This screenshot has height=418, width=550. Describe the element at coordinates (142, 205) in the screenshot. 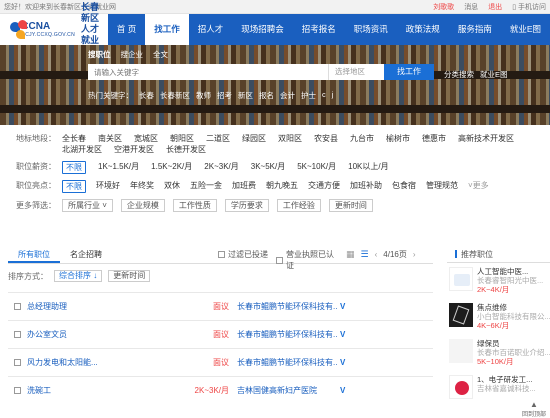

I see `company-size-dropdown: 企业规模` at that location.